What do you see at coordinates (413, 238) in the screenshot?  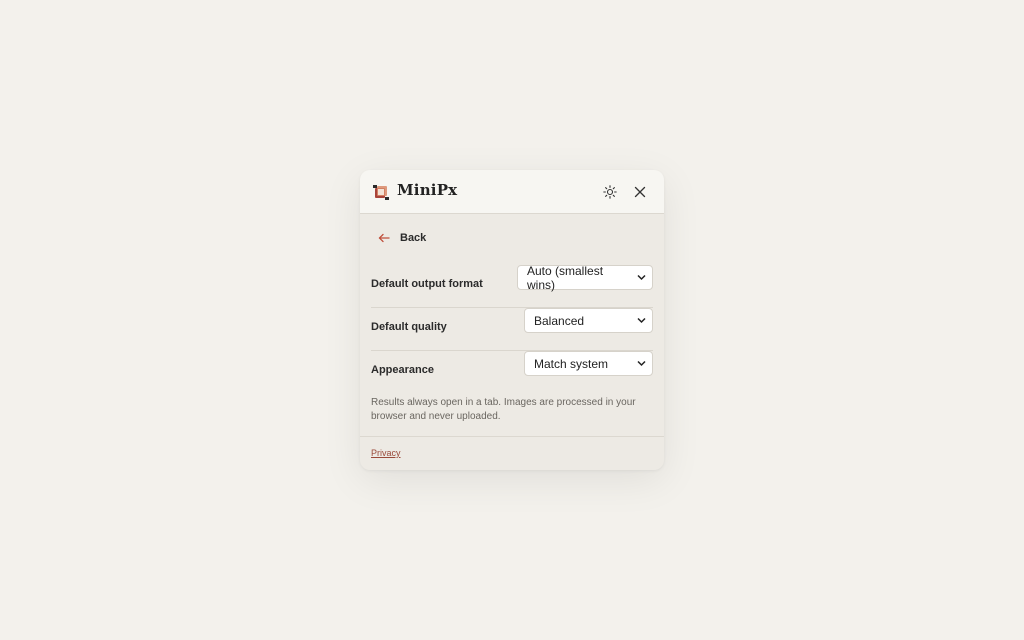 I see `back-label: Back` at bounding box center [413, 238].